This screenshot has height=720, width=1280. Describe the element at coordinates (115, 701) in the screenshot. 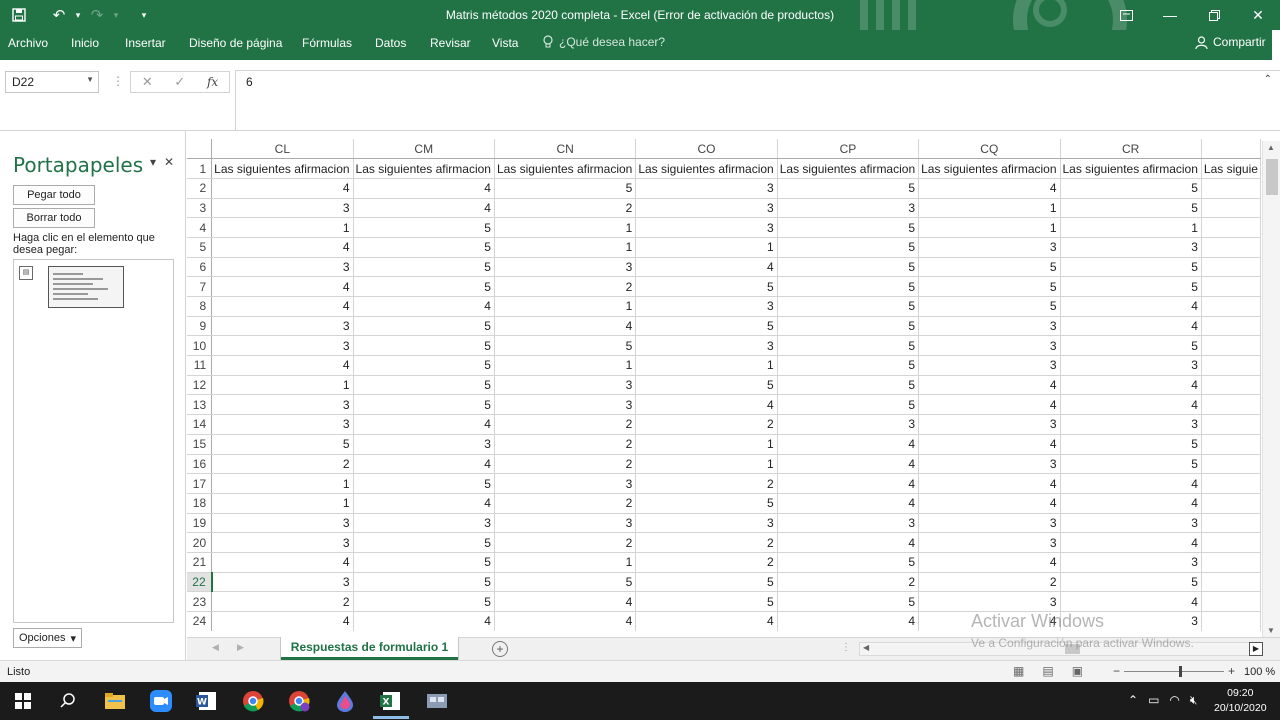

I see `file-explorer-icon` at that location.